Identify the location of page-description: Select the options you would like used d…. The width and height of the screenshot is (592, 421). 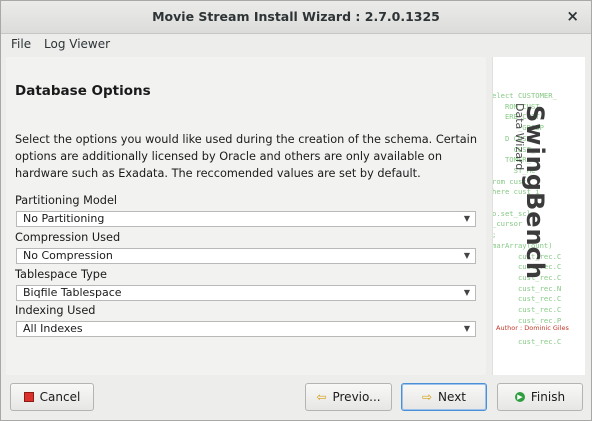
(246, 156).